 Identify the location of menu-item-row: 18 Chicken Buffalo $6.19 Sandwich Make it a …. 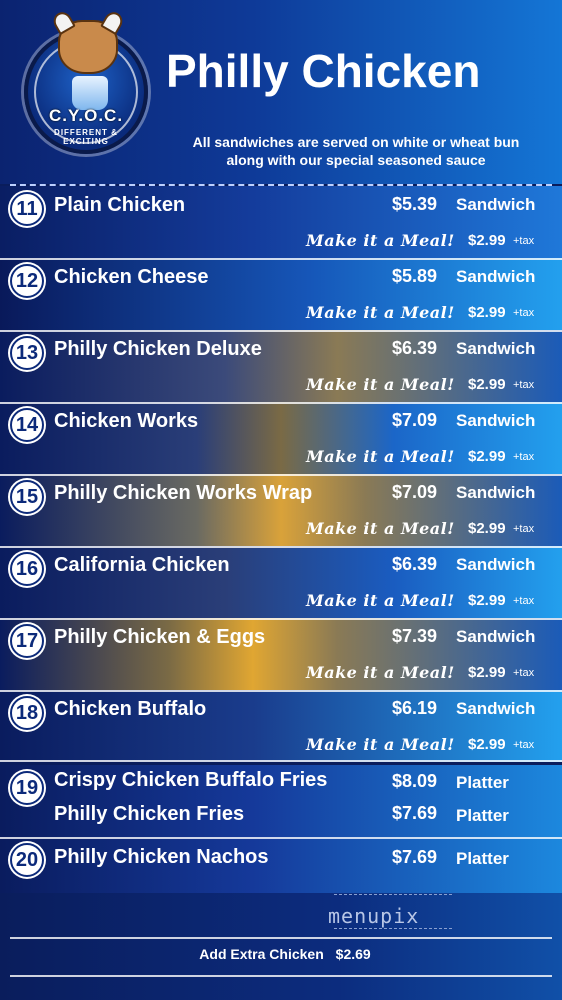
(281, 726).